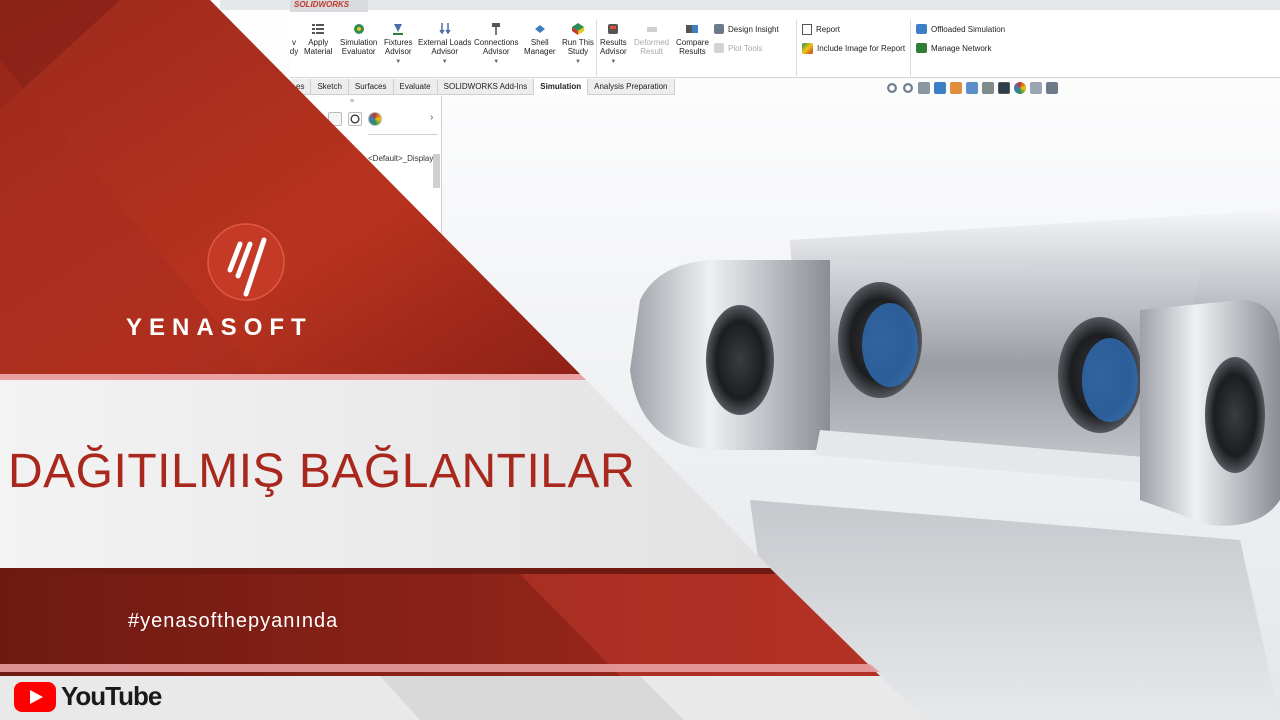 The image size is (1280, 720). I want to click on hashtag-text: #yenasofthepyanında, so click(233, 621).